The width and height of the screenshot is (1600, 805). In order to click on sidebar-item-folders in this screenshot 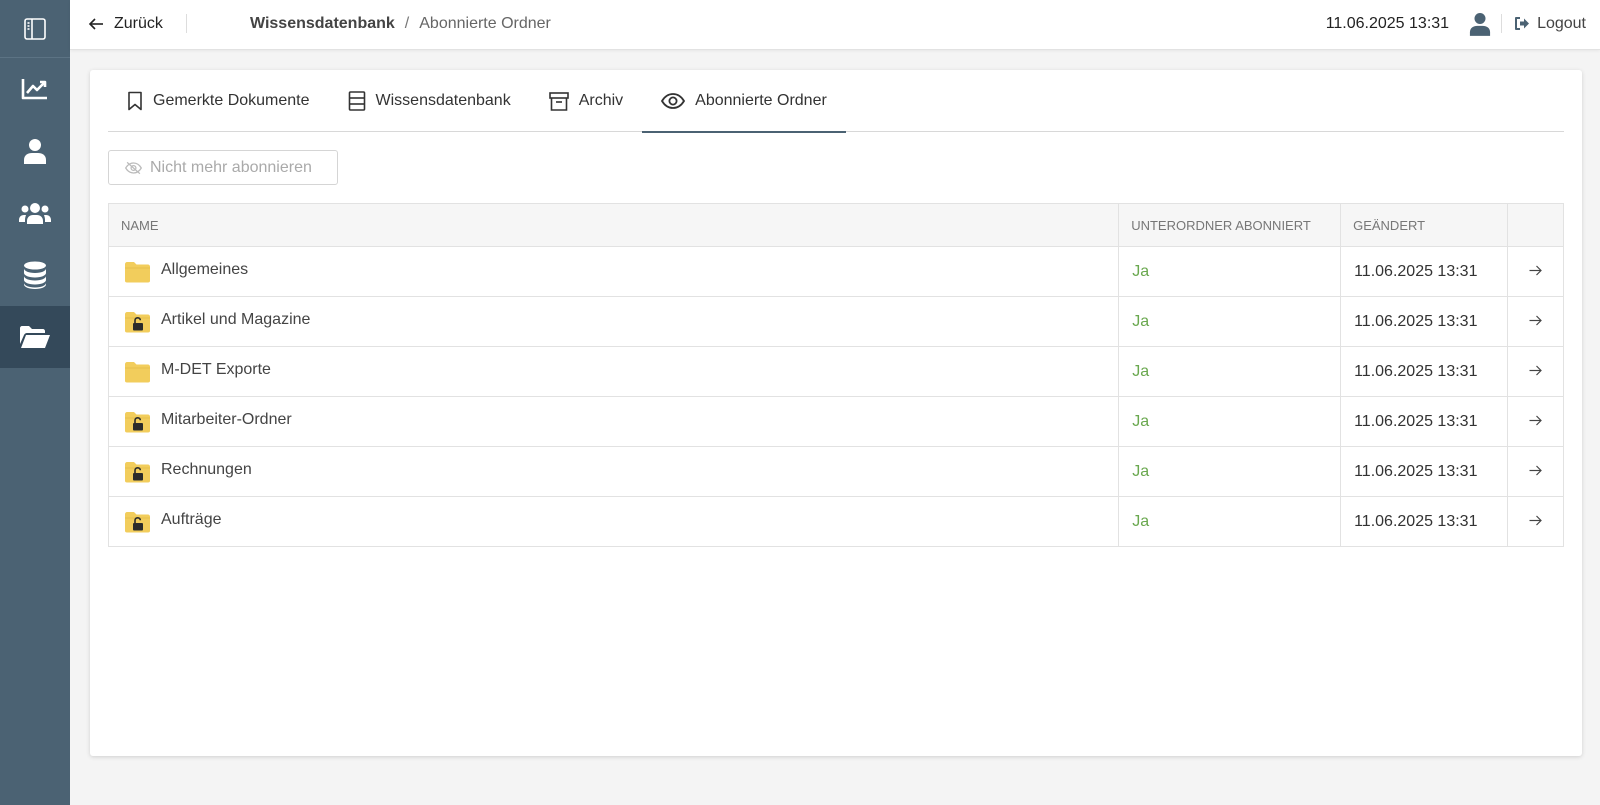, I will do `click(35, 337)`.